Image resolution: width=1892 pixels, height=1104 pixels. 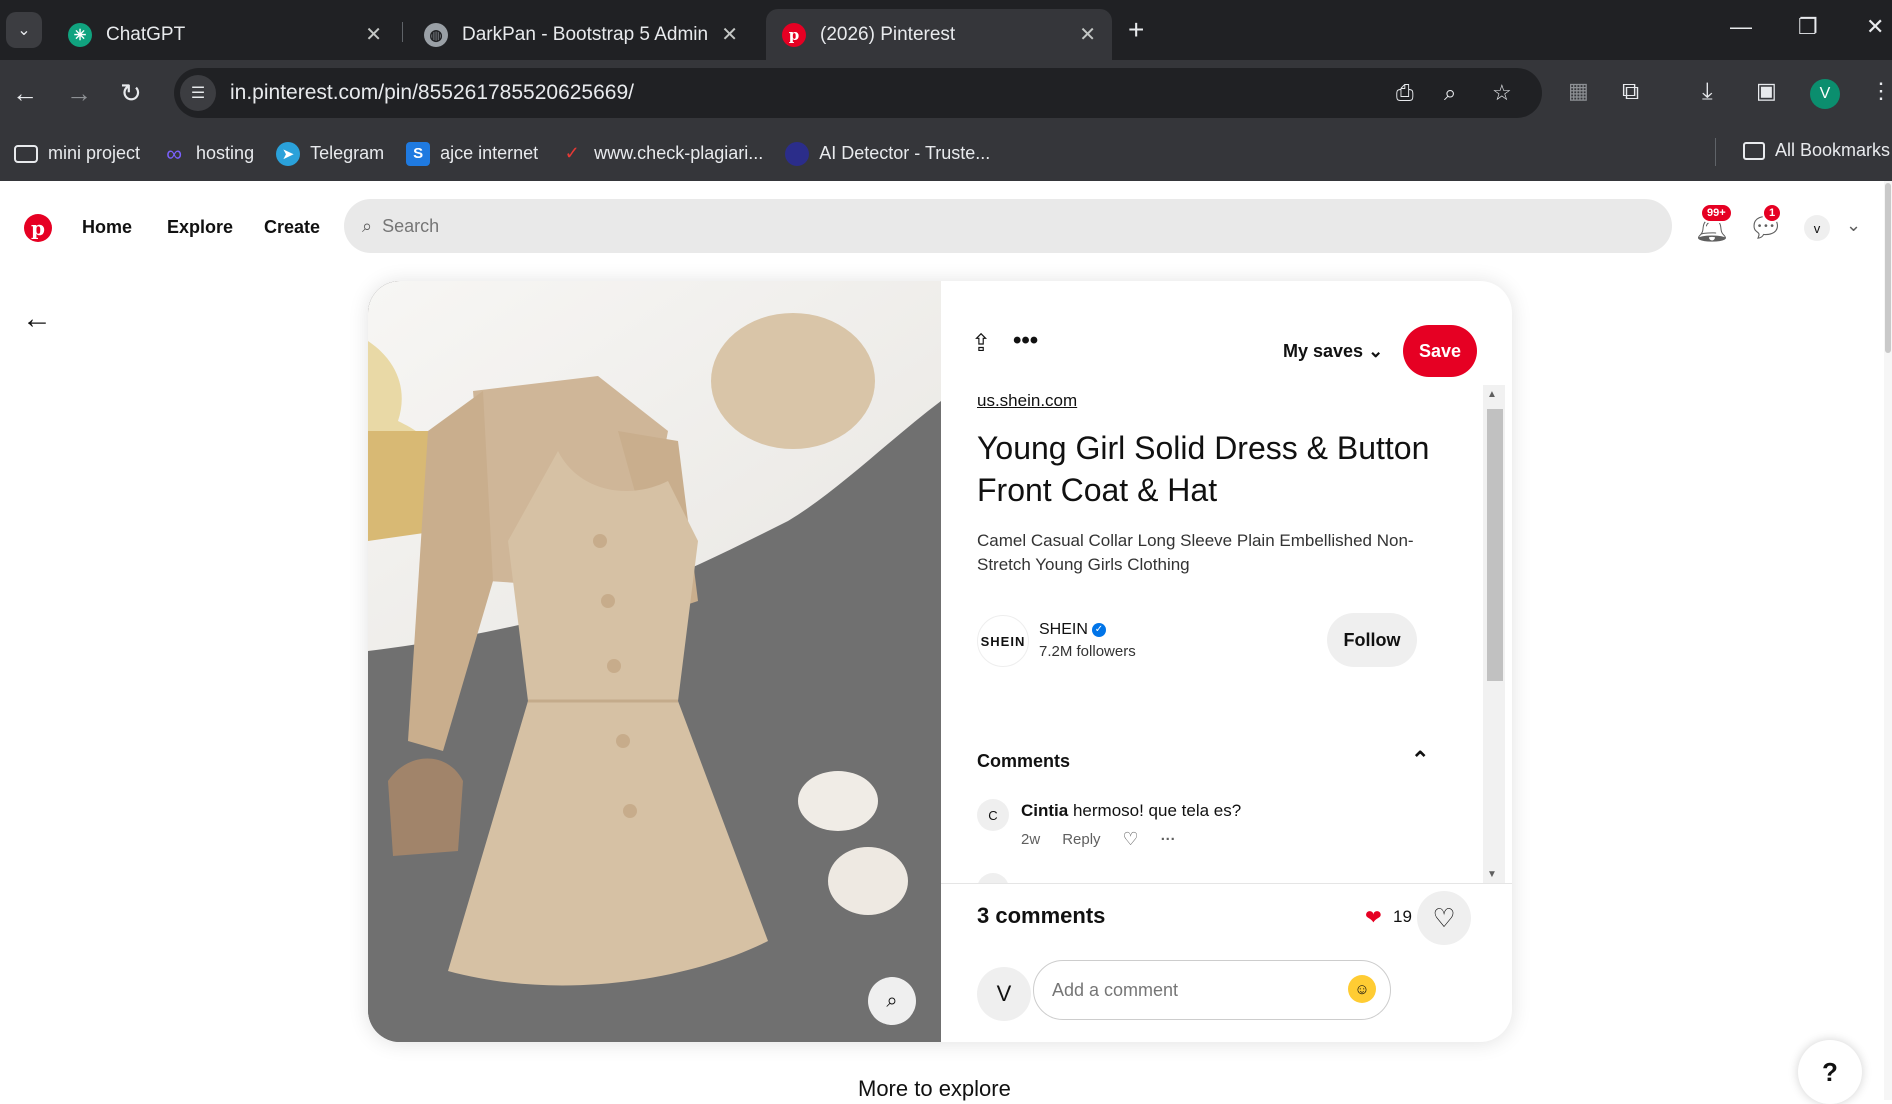 I want to click on creator-name-row: SHEIN ✓, so click(x=1072, y=630).